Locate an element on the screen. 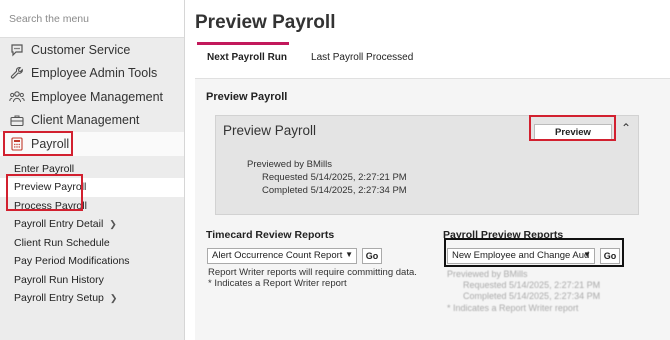  requested-text: Requested 5/14/2025, 2:27:21 PM is located at coordinates (334, 177).